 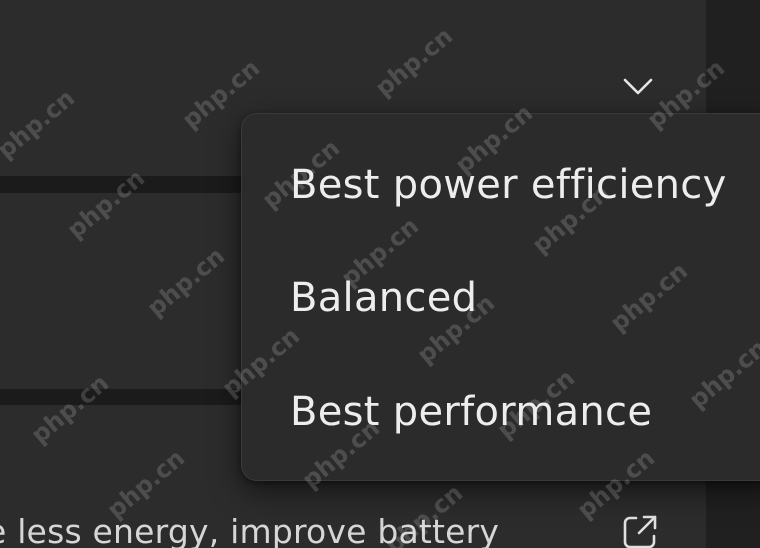 What do you see at coordinates (638, 86) in the screenshot?
I see `chevron-down-icon` at bounding box center [638, 86].